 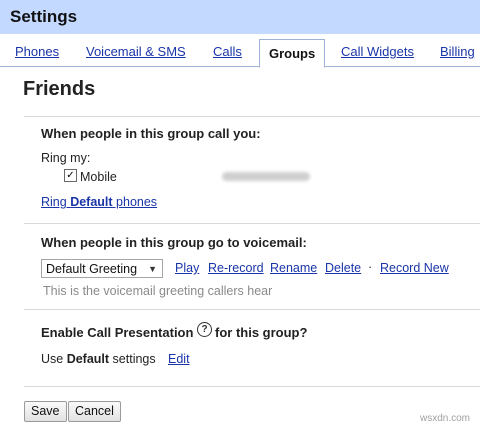 What do you see at coordinates (98, 359) in the screenshot?
I see `use-default-settings-text: Use Default settings` at bounding box center [98, 359].